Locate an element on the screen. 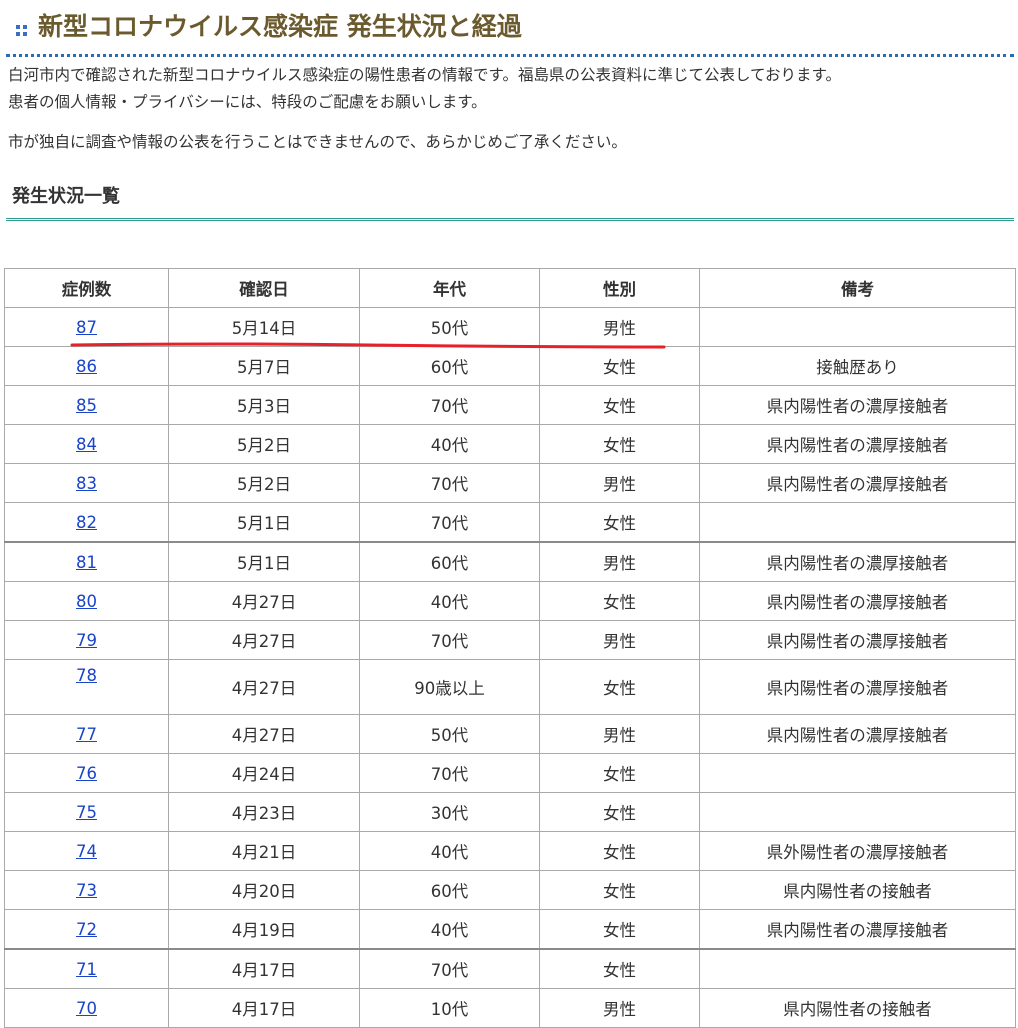 Image resolution: width=1018 pixels, height=1028 pixels. header-notes: 備考 is located at coordinates (857, 288).